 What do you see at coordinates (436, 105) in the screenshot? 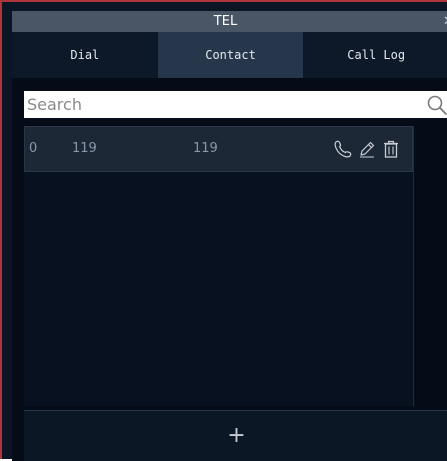
I see `search-icon` at bounding box center [436, 105].